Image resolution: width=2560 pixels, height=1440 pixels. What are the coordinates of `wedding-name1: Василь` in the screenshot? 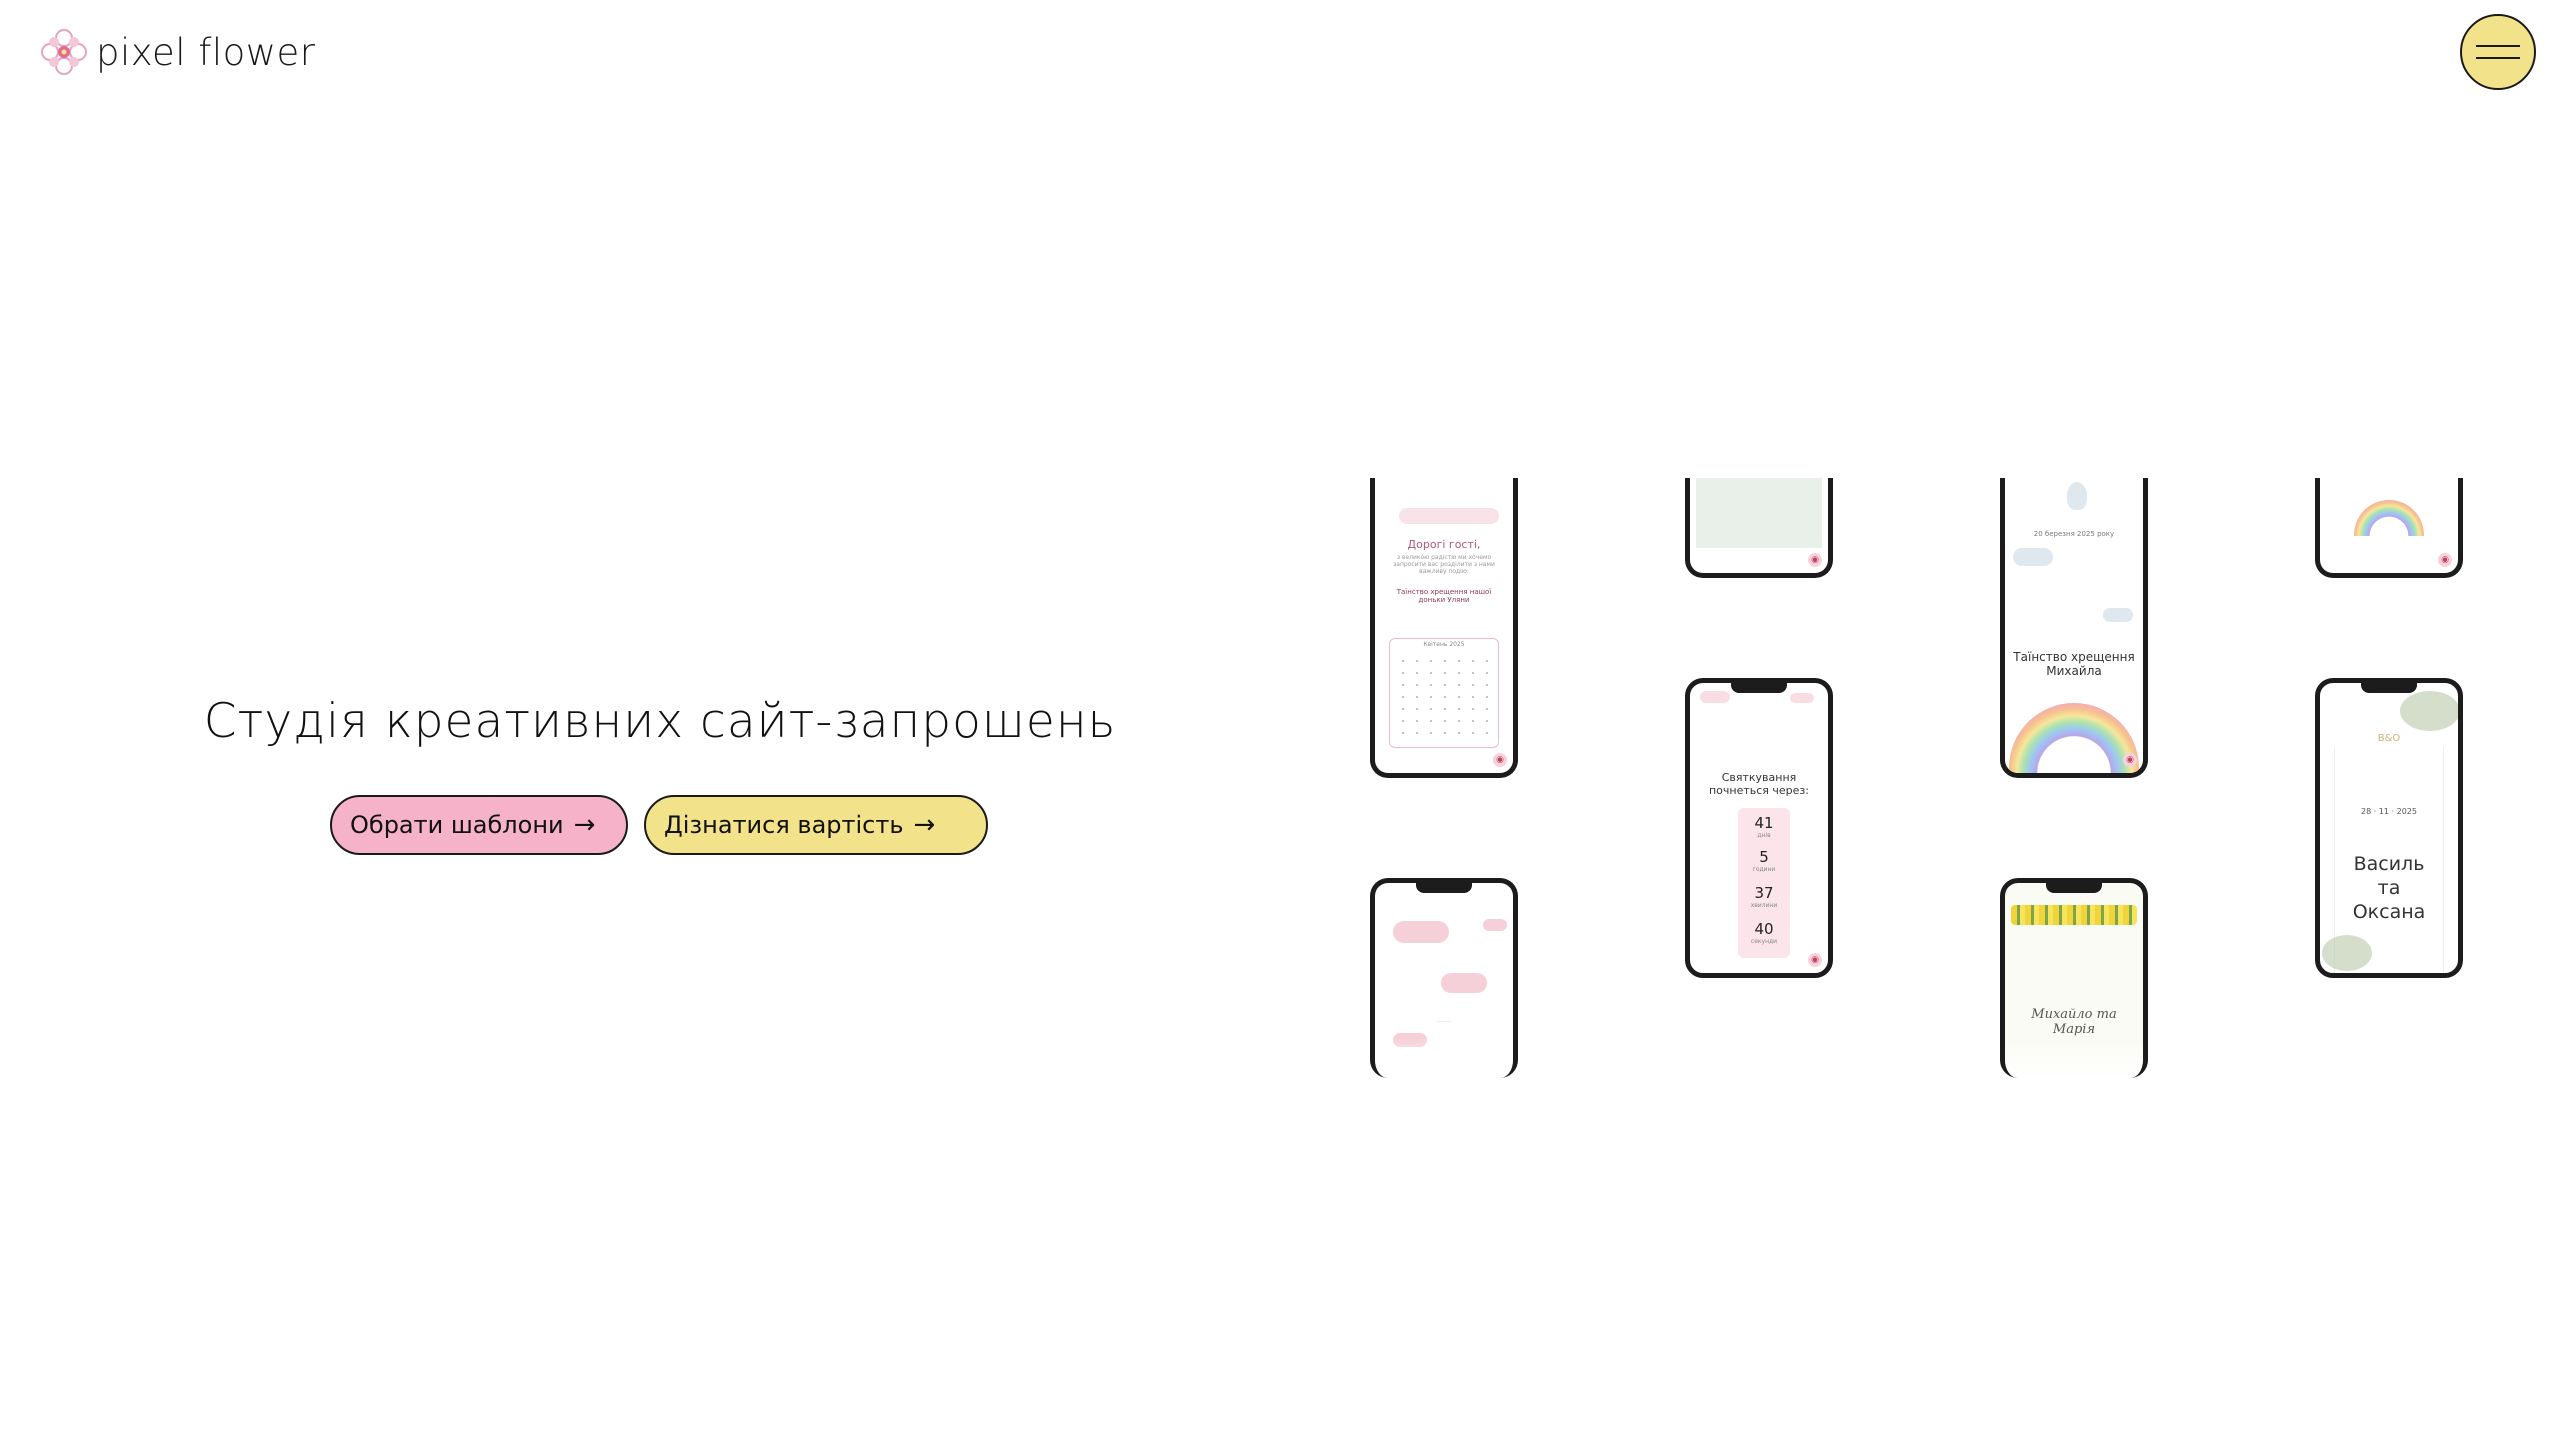 It's located at (2389, 864).